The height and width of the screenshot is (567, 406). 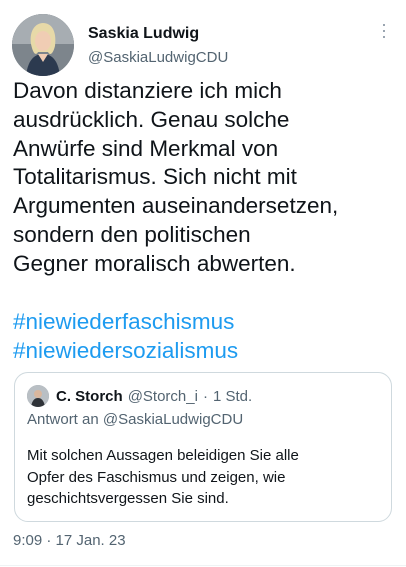 What do you see at coordinates (135, 419) in the screenshot?
I see `quoted-reply-context: Antwort an @SaskiaLudwigCDU` at bounding box center [135, 419].